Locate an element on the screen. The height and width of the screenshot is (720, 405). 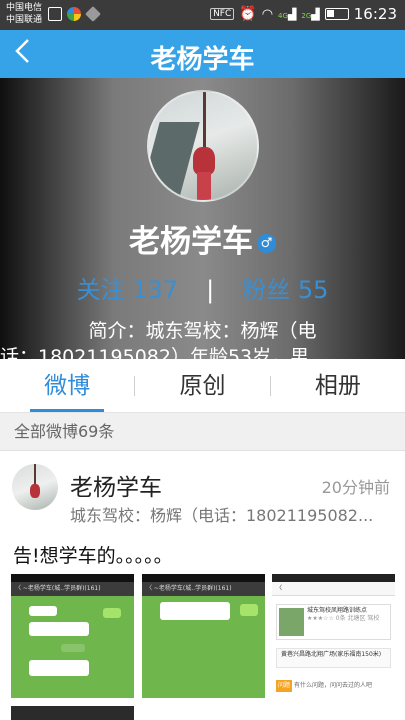
place-photo is located at coordinates (291, 622).